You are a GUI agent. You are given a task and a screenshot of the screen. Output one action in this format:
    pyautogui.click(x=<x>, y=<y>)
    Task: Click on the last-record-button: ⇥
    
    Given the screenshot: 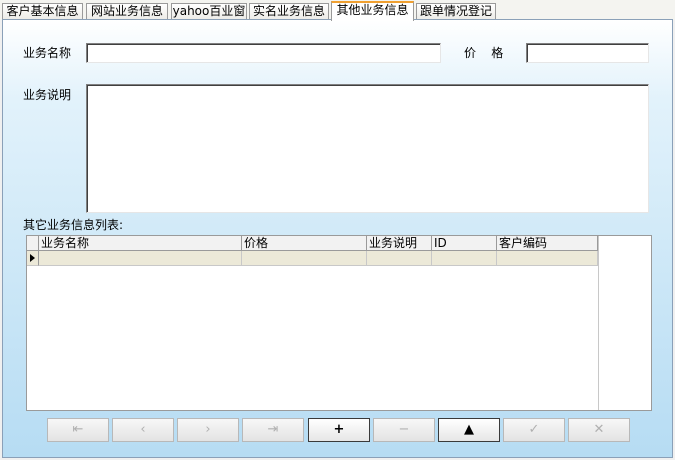 What is the action you would take?
    pyautogui.click(x=273, y=430)
    